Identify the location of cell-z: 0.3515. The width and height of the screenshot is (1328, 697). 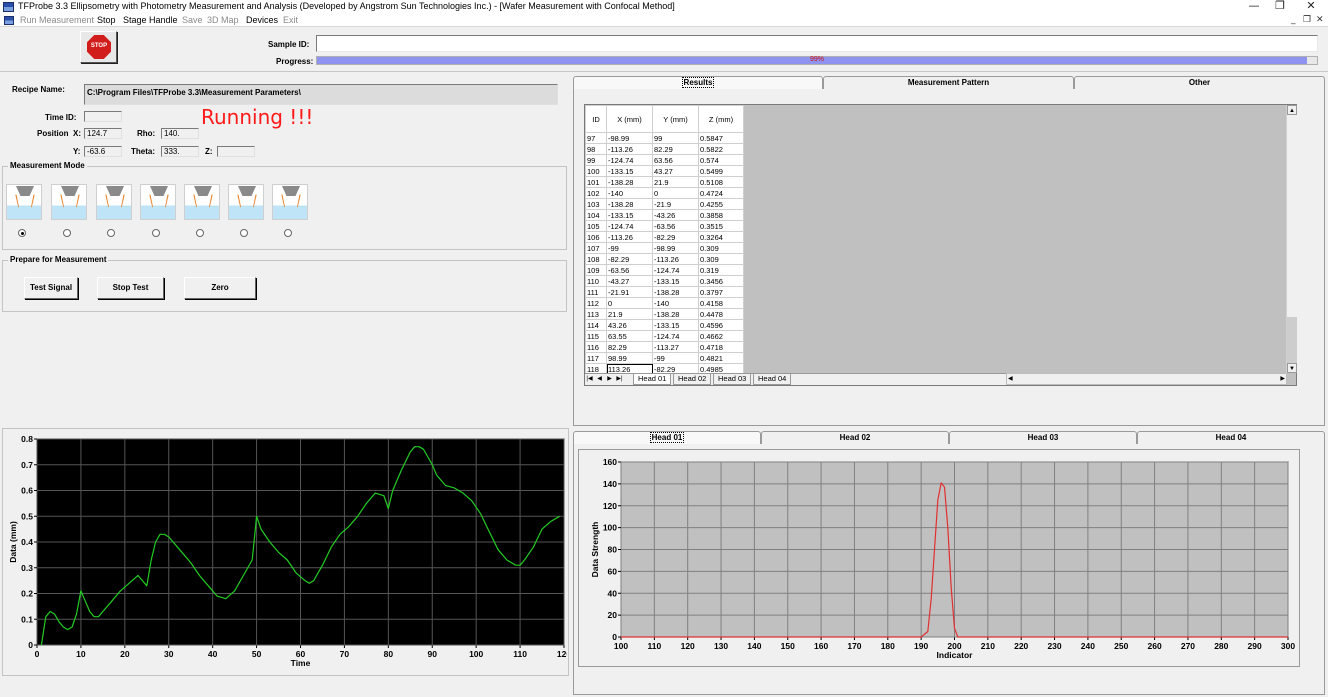
(721, 226).